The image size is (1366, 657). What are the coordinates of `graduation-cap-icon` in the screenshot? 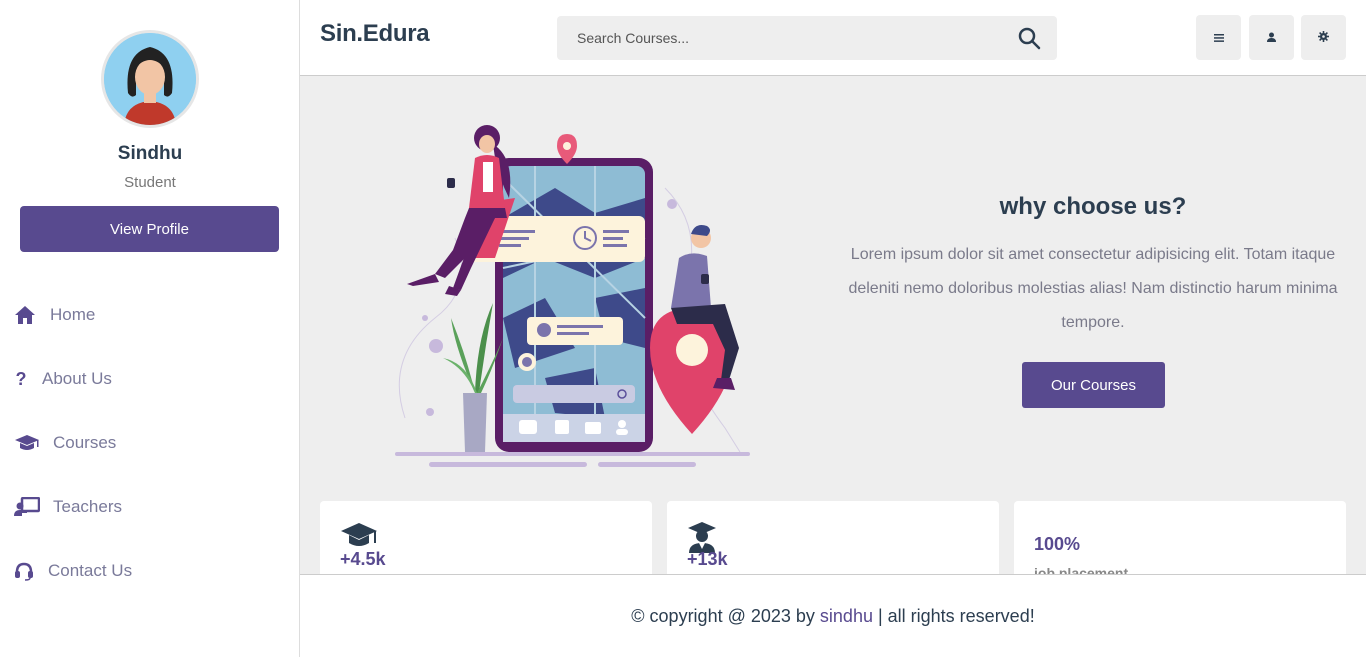 It's located at (27, 443).